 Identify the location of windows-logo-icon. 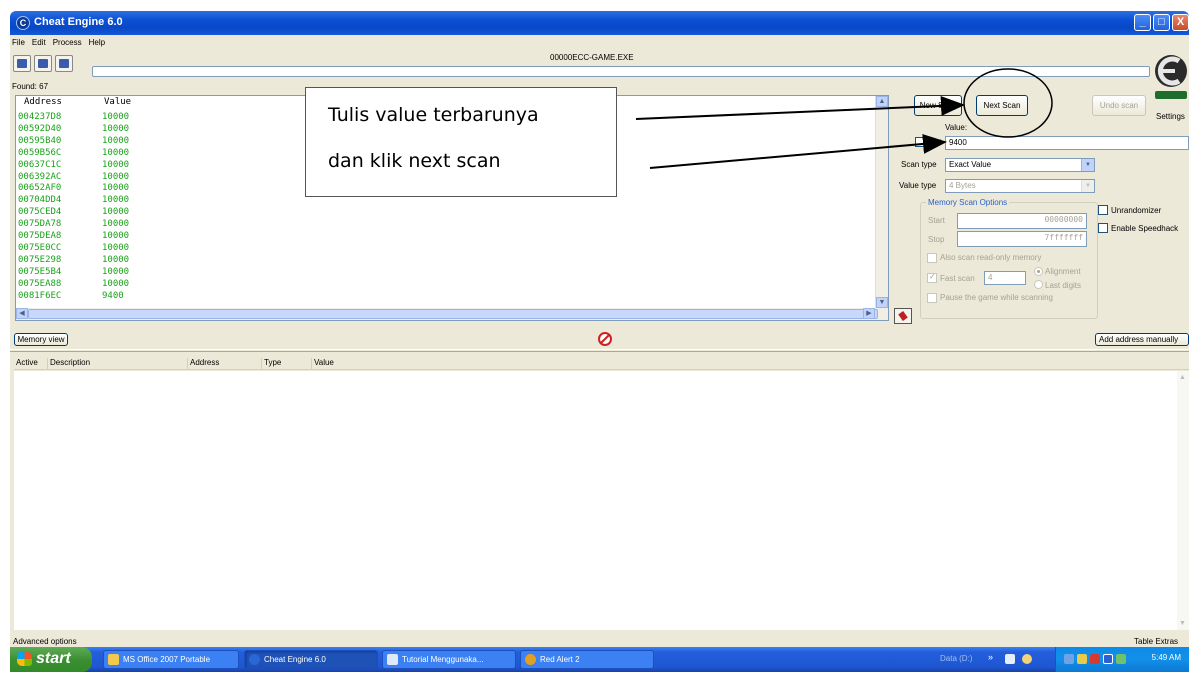
(24, 659).